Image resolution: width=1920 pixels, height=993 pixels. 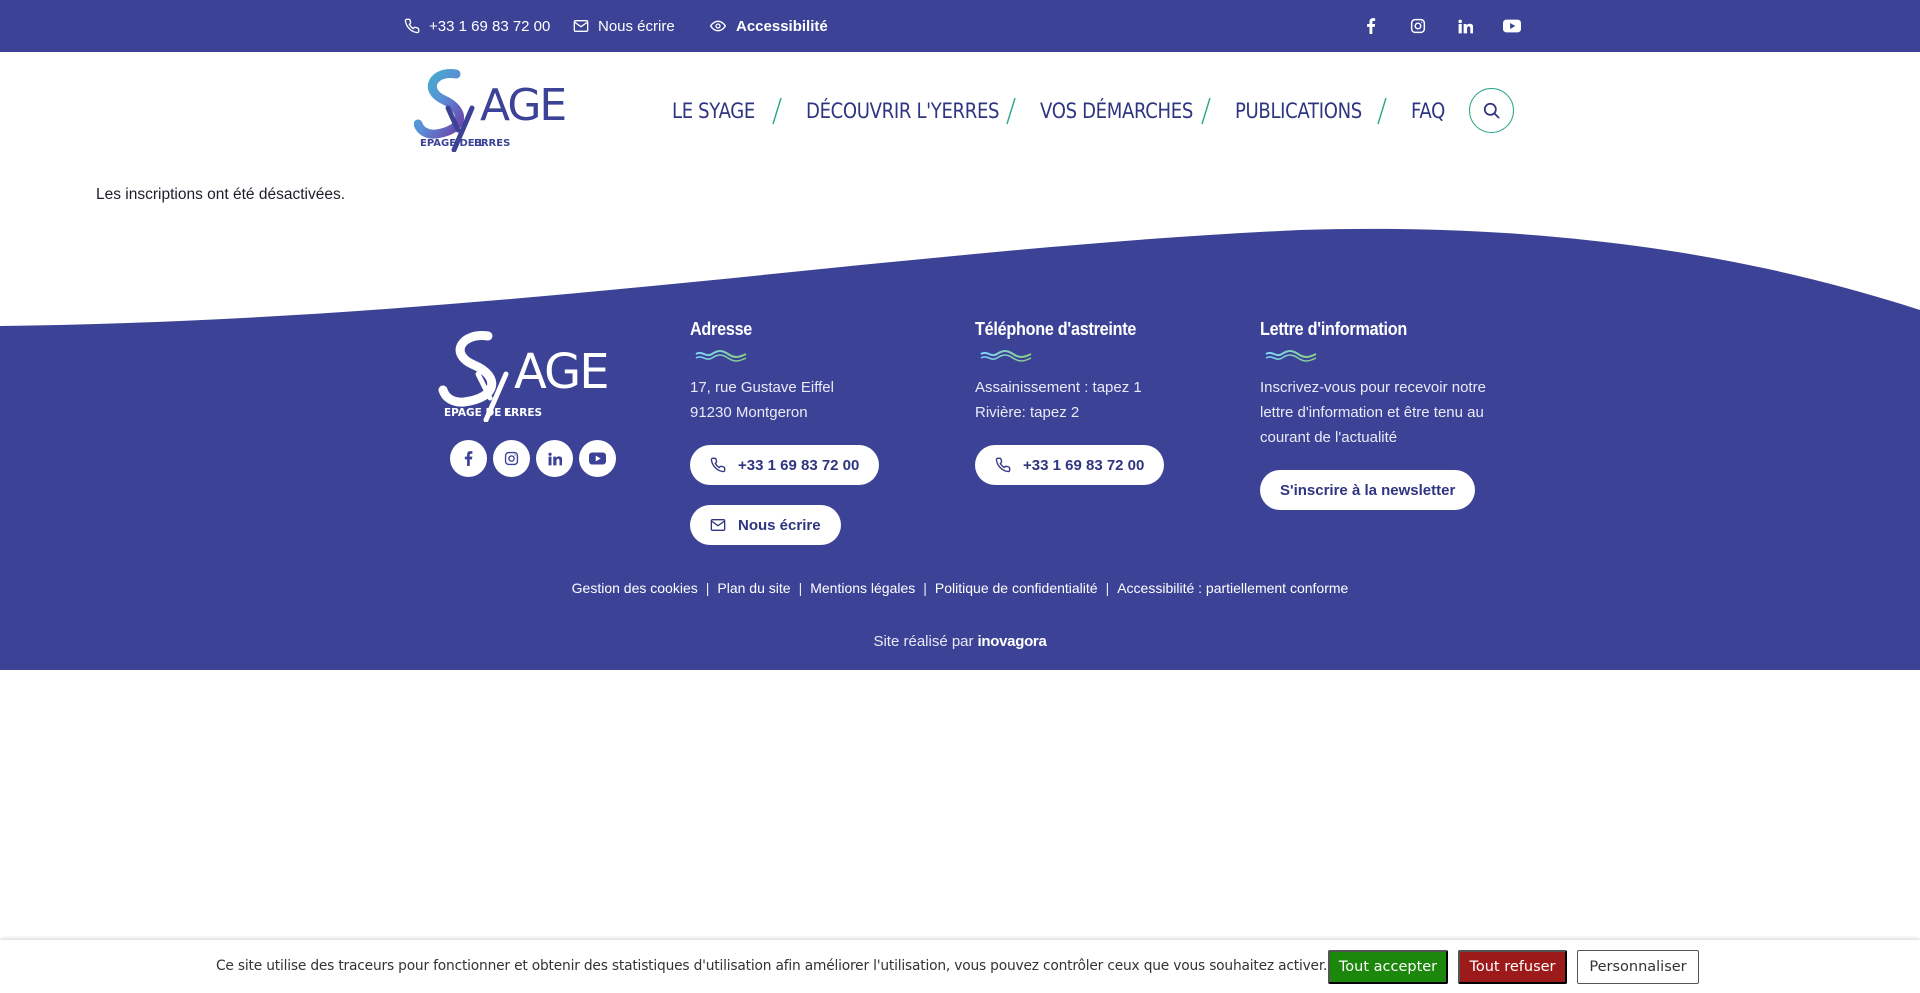 What do you see at coordinates (1058, 387) in the screenshot?
I see `emergency-line-1: Assainissement : tapez 1` at bounding box center [1058, 387].